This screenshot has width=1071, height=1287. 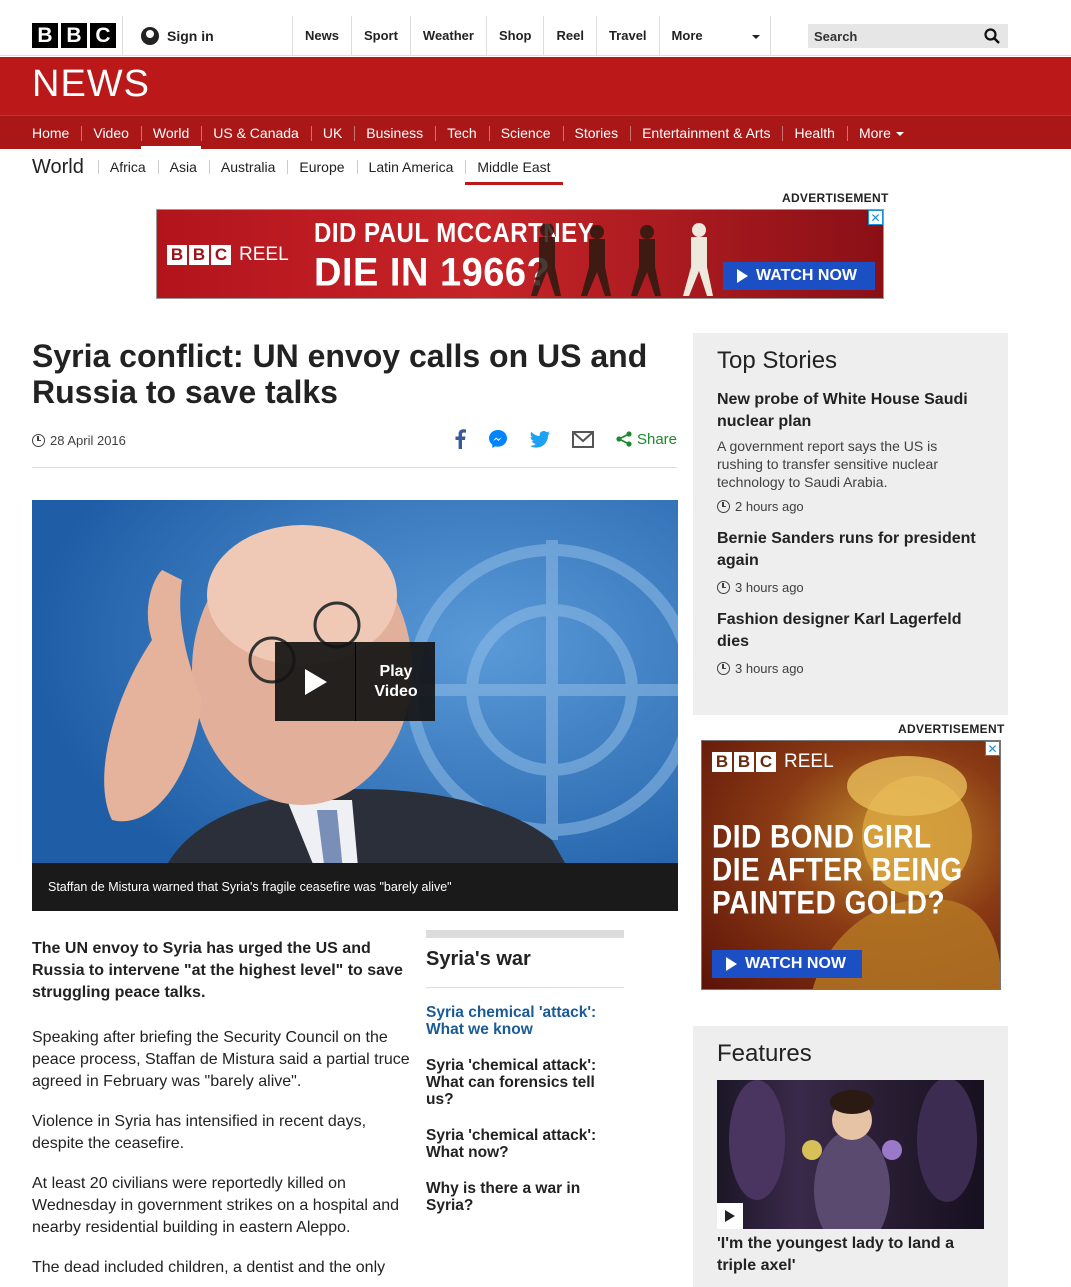 I want to click on news-nav-home: Home, so click(x=50, y=133).